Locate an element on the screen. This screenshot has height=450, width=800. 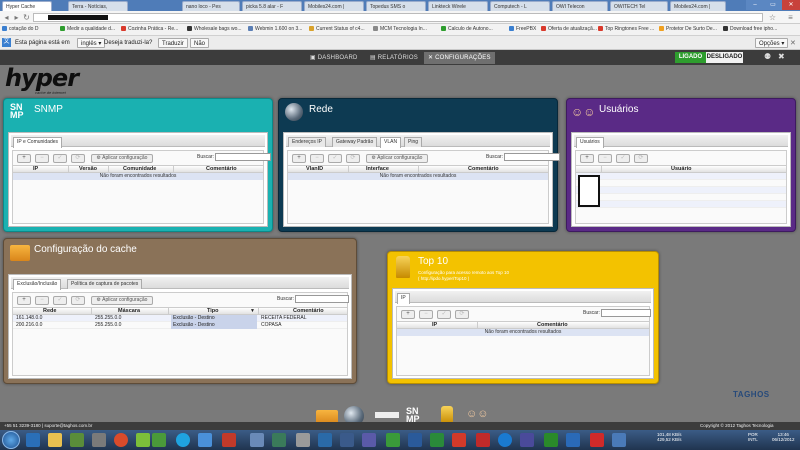
dock-snmp-icon: SN MP is located at coordinates (413, 415).